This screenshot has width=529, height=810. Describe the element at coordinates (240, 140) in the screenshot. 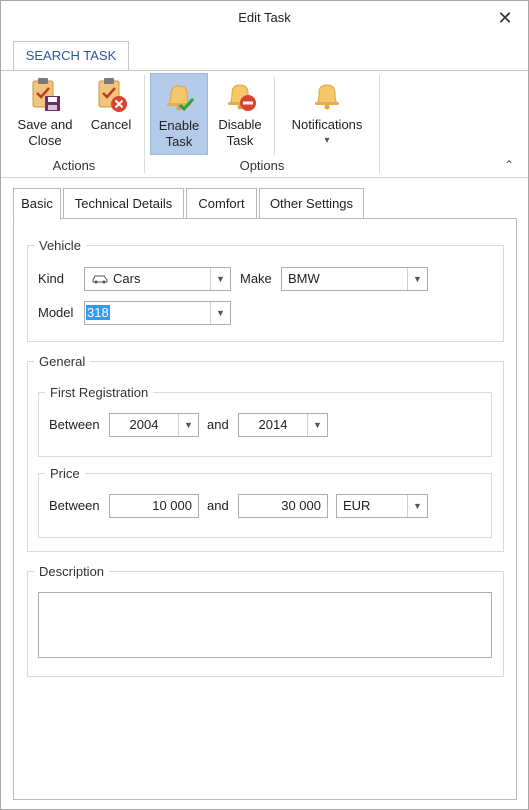

I see `disable-task-label-2: Task` at that location.